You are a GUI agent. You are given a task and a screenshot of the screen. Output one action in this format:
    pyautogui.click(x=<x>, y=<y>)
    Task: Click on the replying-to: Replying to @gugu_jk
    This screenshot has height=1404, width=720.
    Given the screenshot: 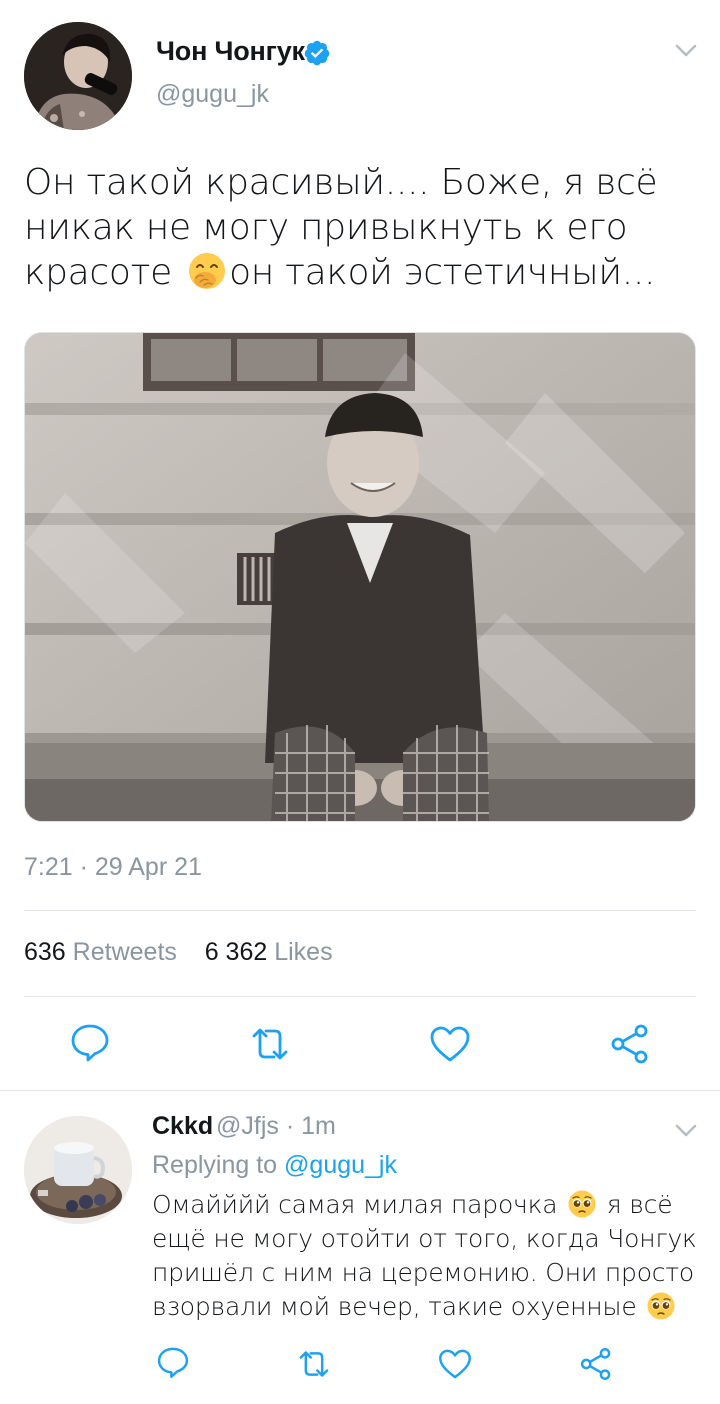 What is the action you would take?
    pyautogui.click(x=274, y=1165)
    